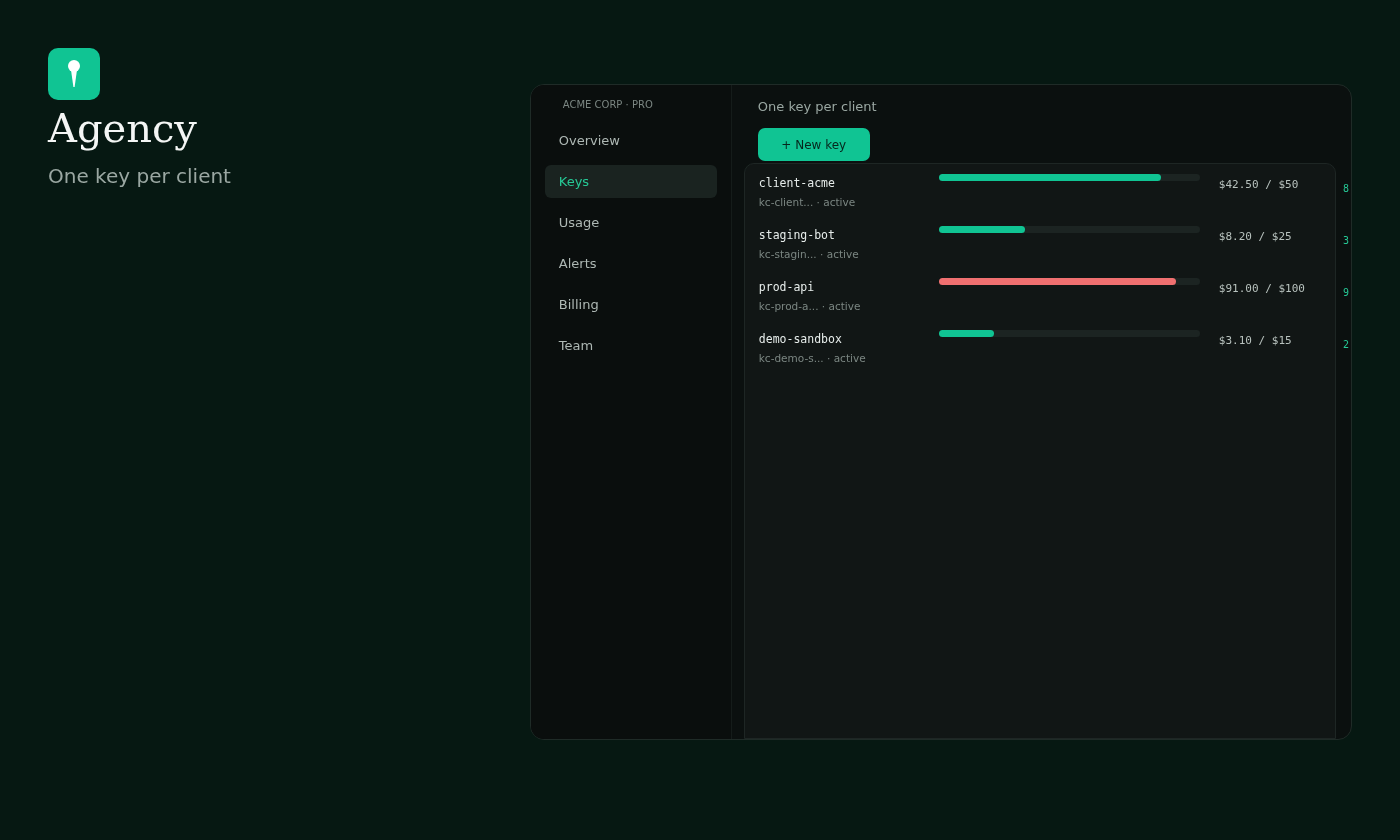 The height and width of the screenshot is (840, 1400). Describe the element at coordinates (630, 263) in the screenshot. I see `nav-item: Alerts` at that location.